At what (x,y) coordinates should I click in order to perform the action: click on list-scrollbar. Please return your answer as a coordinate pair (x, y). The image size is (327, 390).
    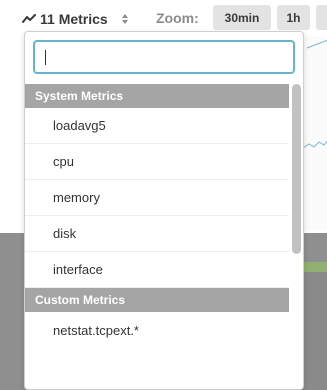
    Looking at the image, I should click on (296, 236).